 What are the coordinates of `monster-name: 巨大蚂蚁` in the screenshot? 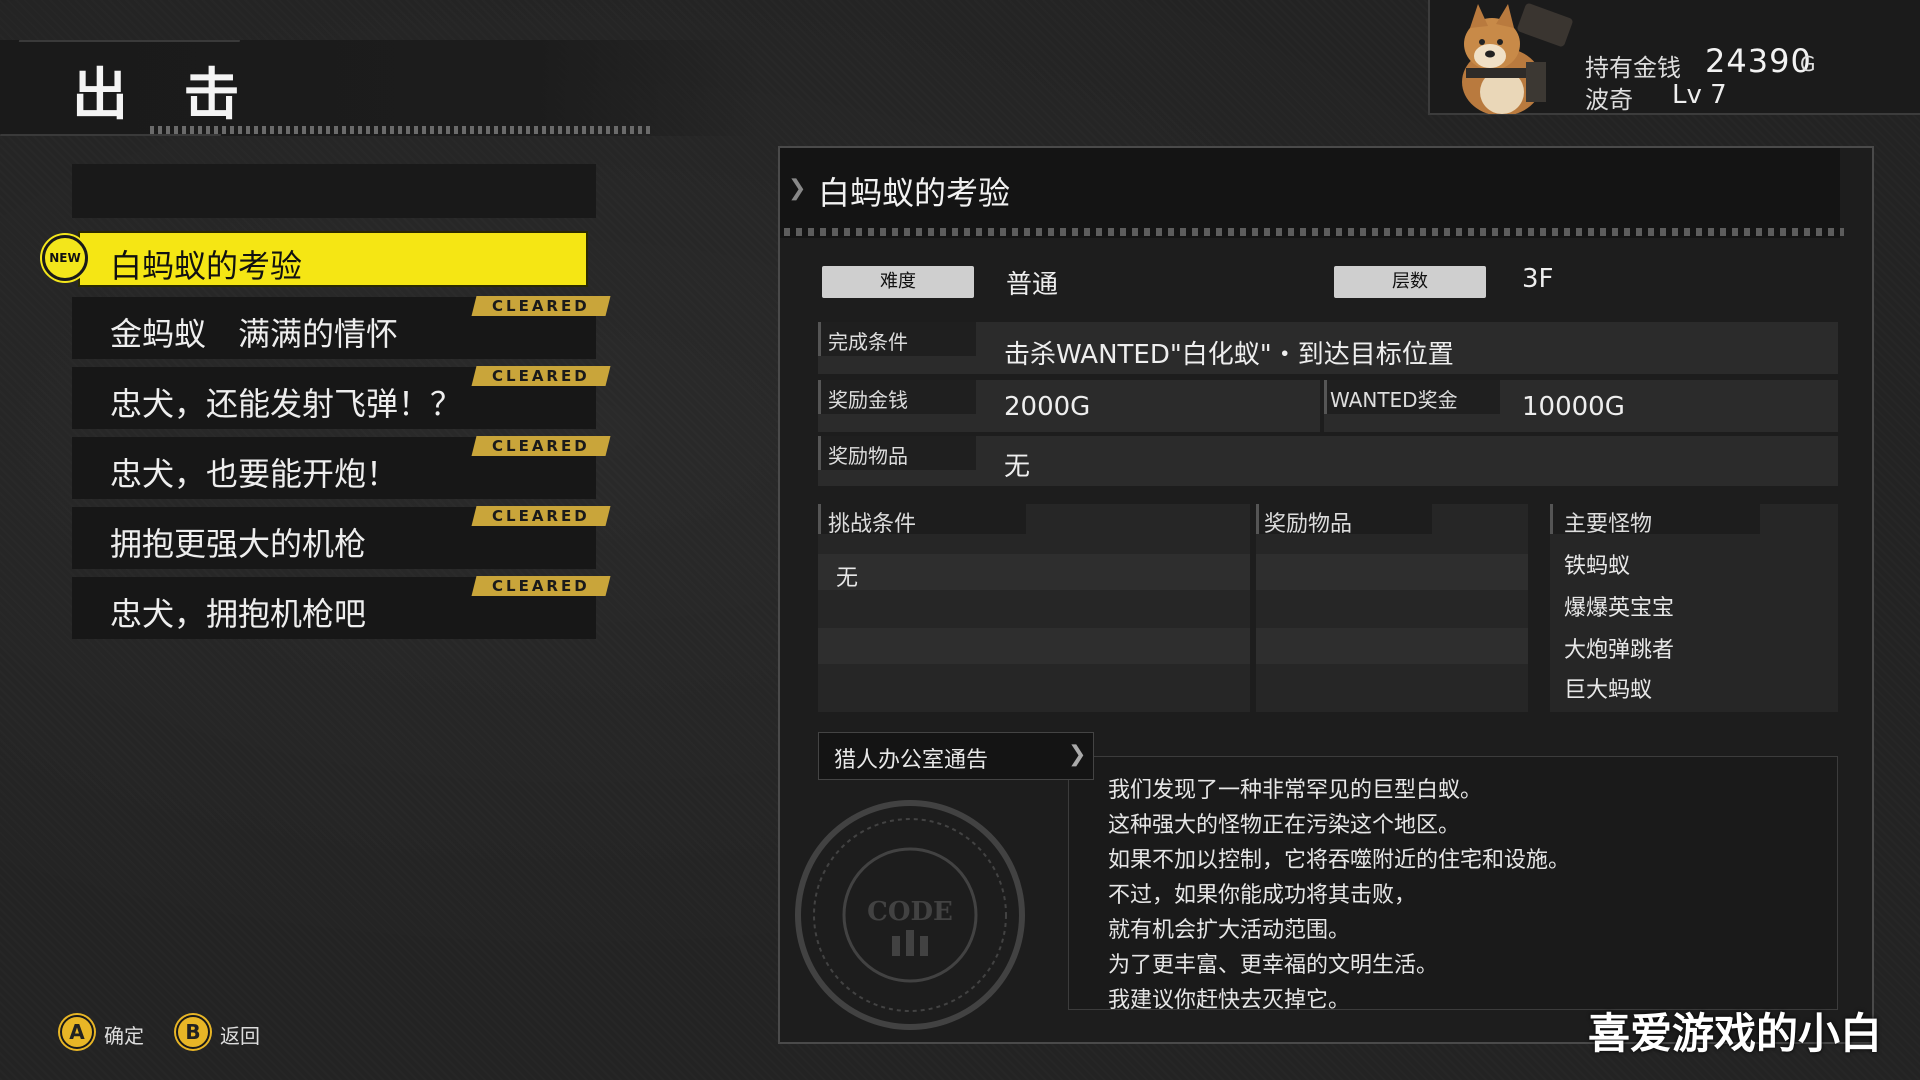 It's located at (1608, 690).